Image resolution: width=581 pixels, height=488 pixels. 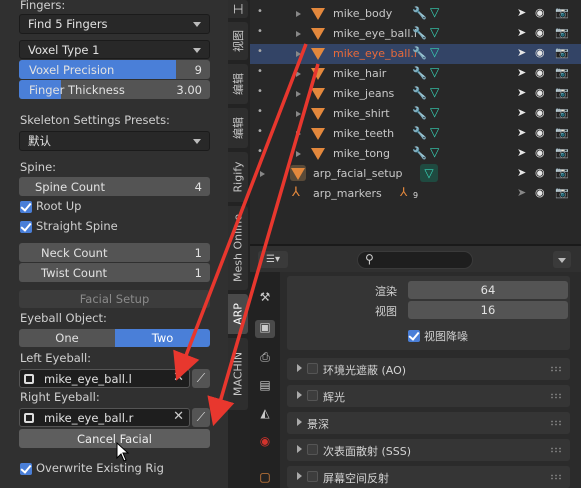 What do you see at coordinates (265, 329) in the screenshot?
I see `render-tab-icon: ▣` at bounding box center [265, 329].